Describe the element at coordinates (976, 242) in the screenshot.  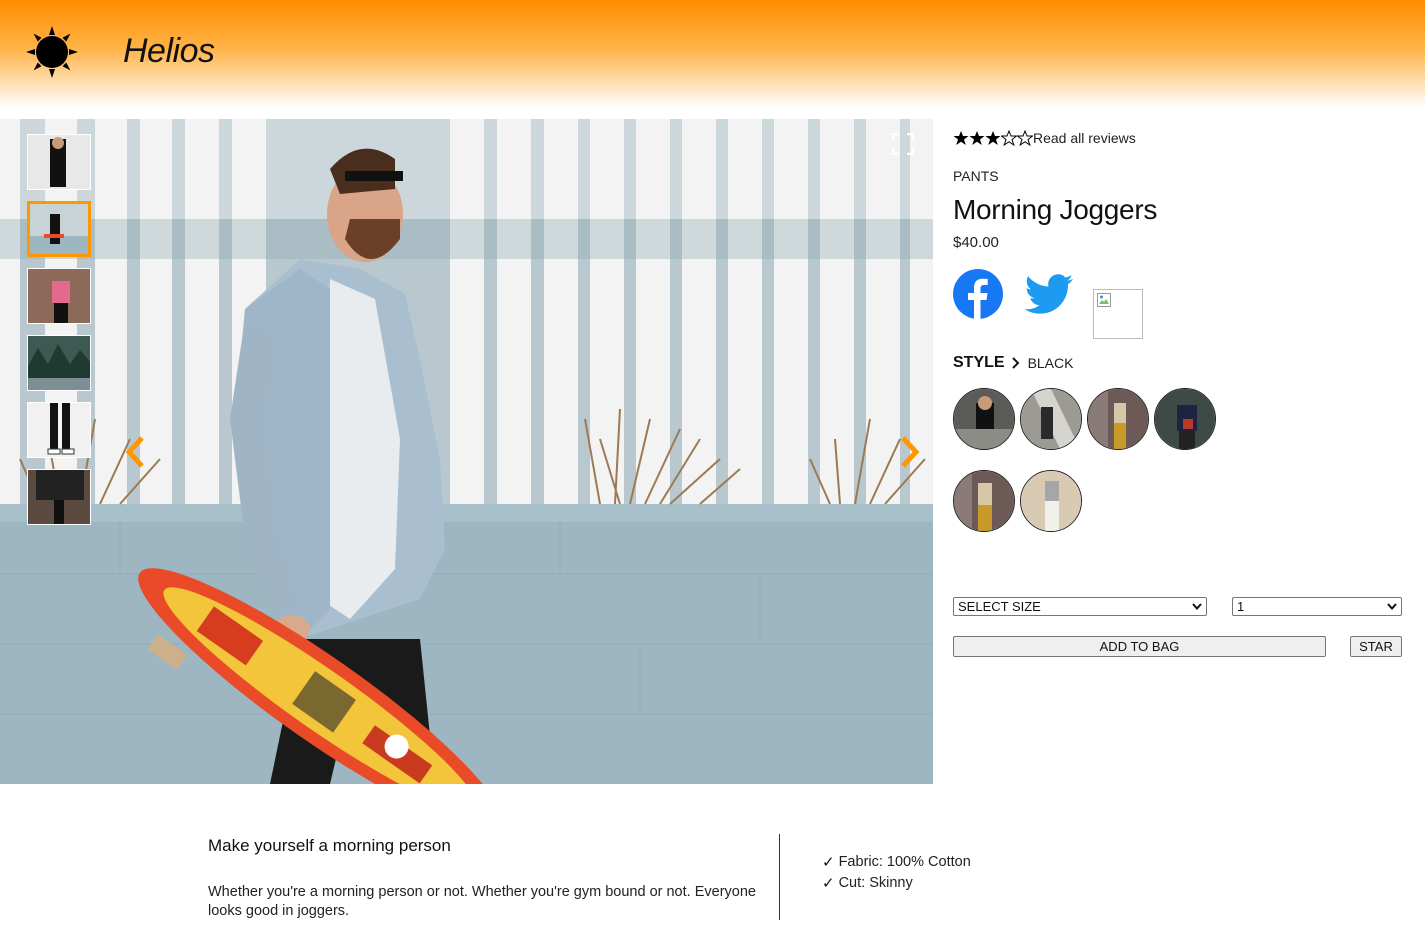
I see `product-price: $40.00` at that location.